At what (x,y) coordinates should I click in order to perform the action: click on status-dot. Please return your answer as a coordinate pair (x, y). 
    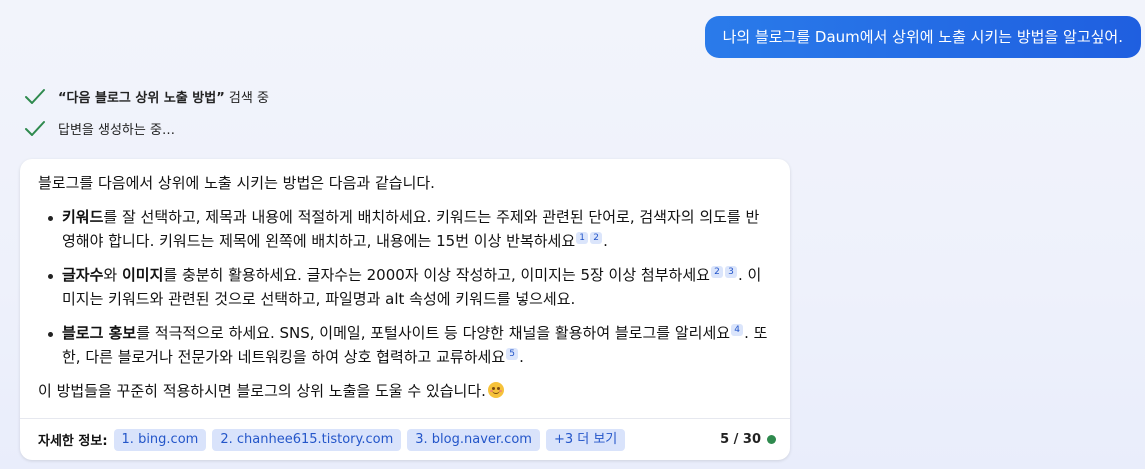
    Looking at the image, I should click on (771, 439).